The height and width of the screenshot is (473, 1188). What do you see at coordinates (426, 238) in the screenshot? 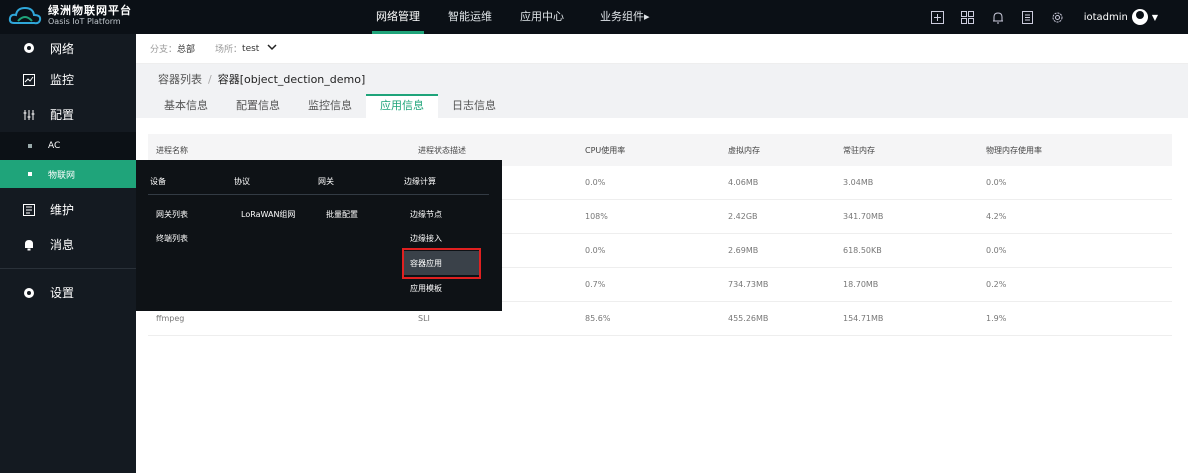
I see `menu-item-edge-access: 边缘接入` at bounding box center [426, 238].